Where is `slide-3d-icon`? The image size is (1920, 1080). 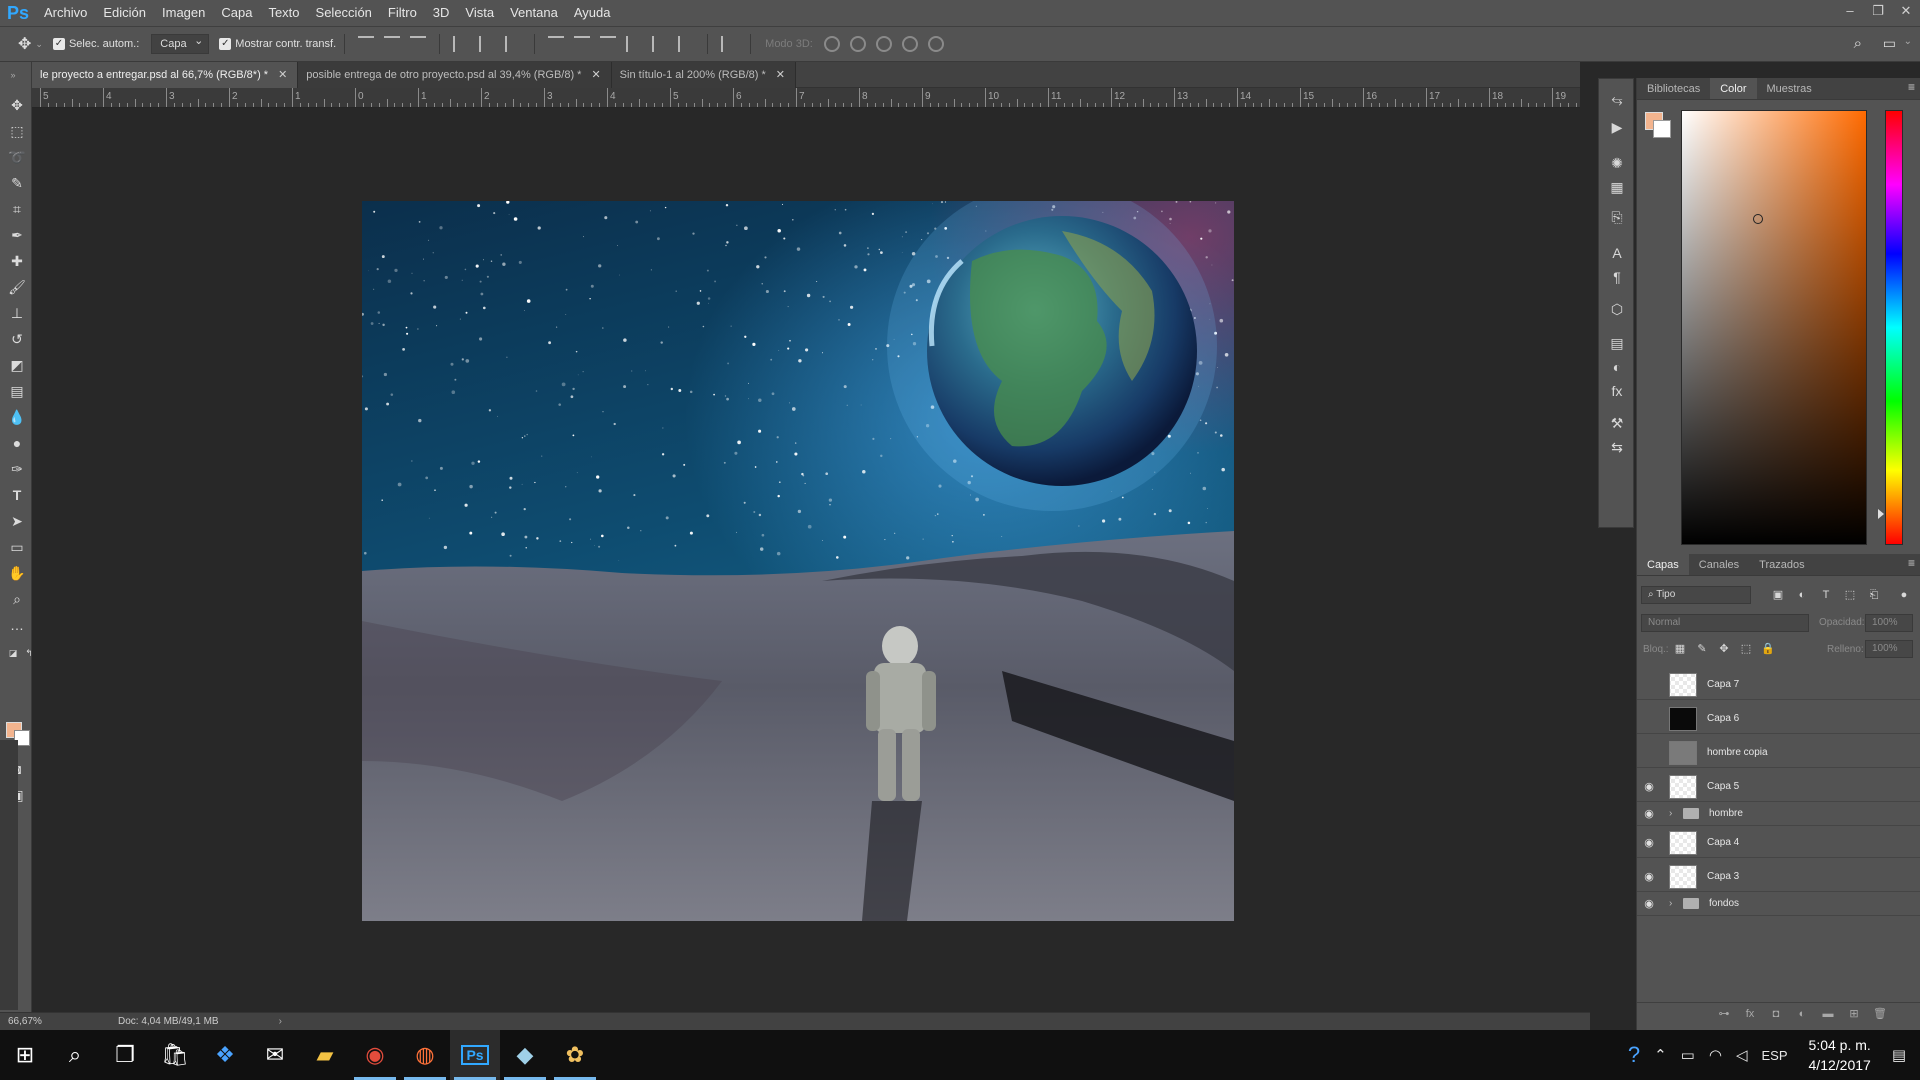 slide-3d-icon is located at coordinates (909, 44).